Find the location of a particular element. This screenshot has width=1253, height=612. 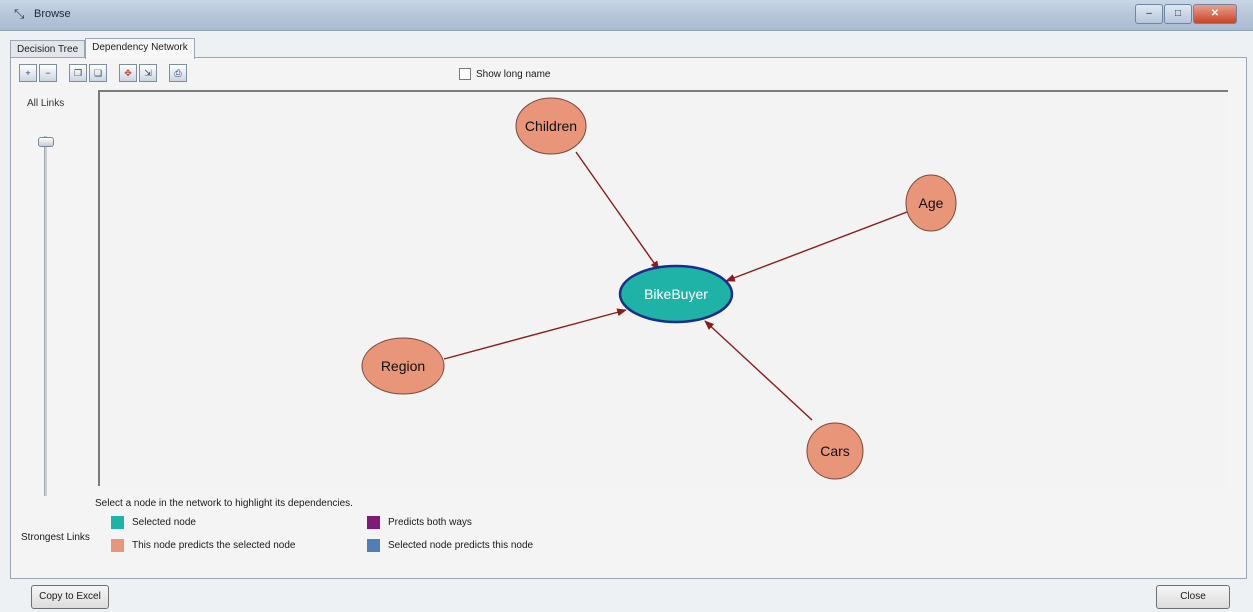

window-title: Browse is located at coordinates (52, 14).